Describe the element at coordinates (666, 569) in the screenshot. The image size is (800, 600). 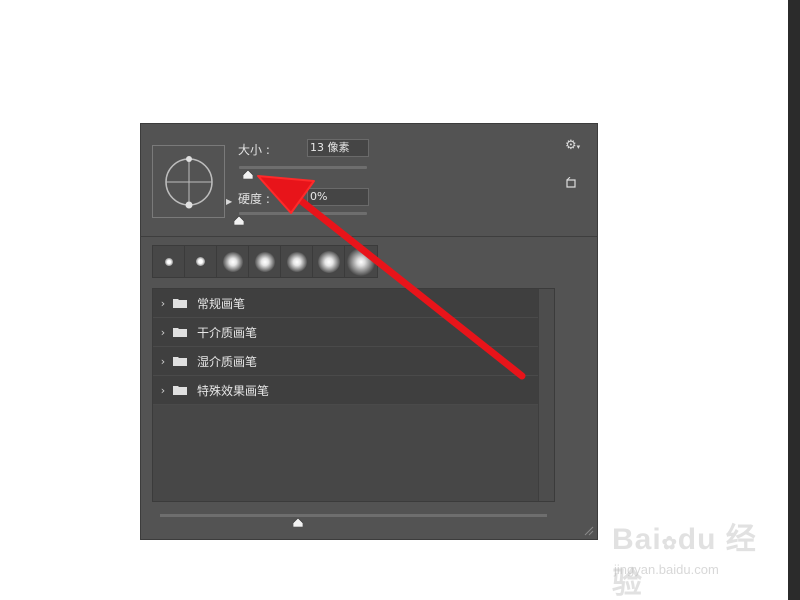
I see `watermark-url: jingyan.baidu.com` at that location.